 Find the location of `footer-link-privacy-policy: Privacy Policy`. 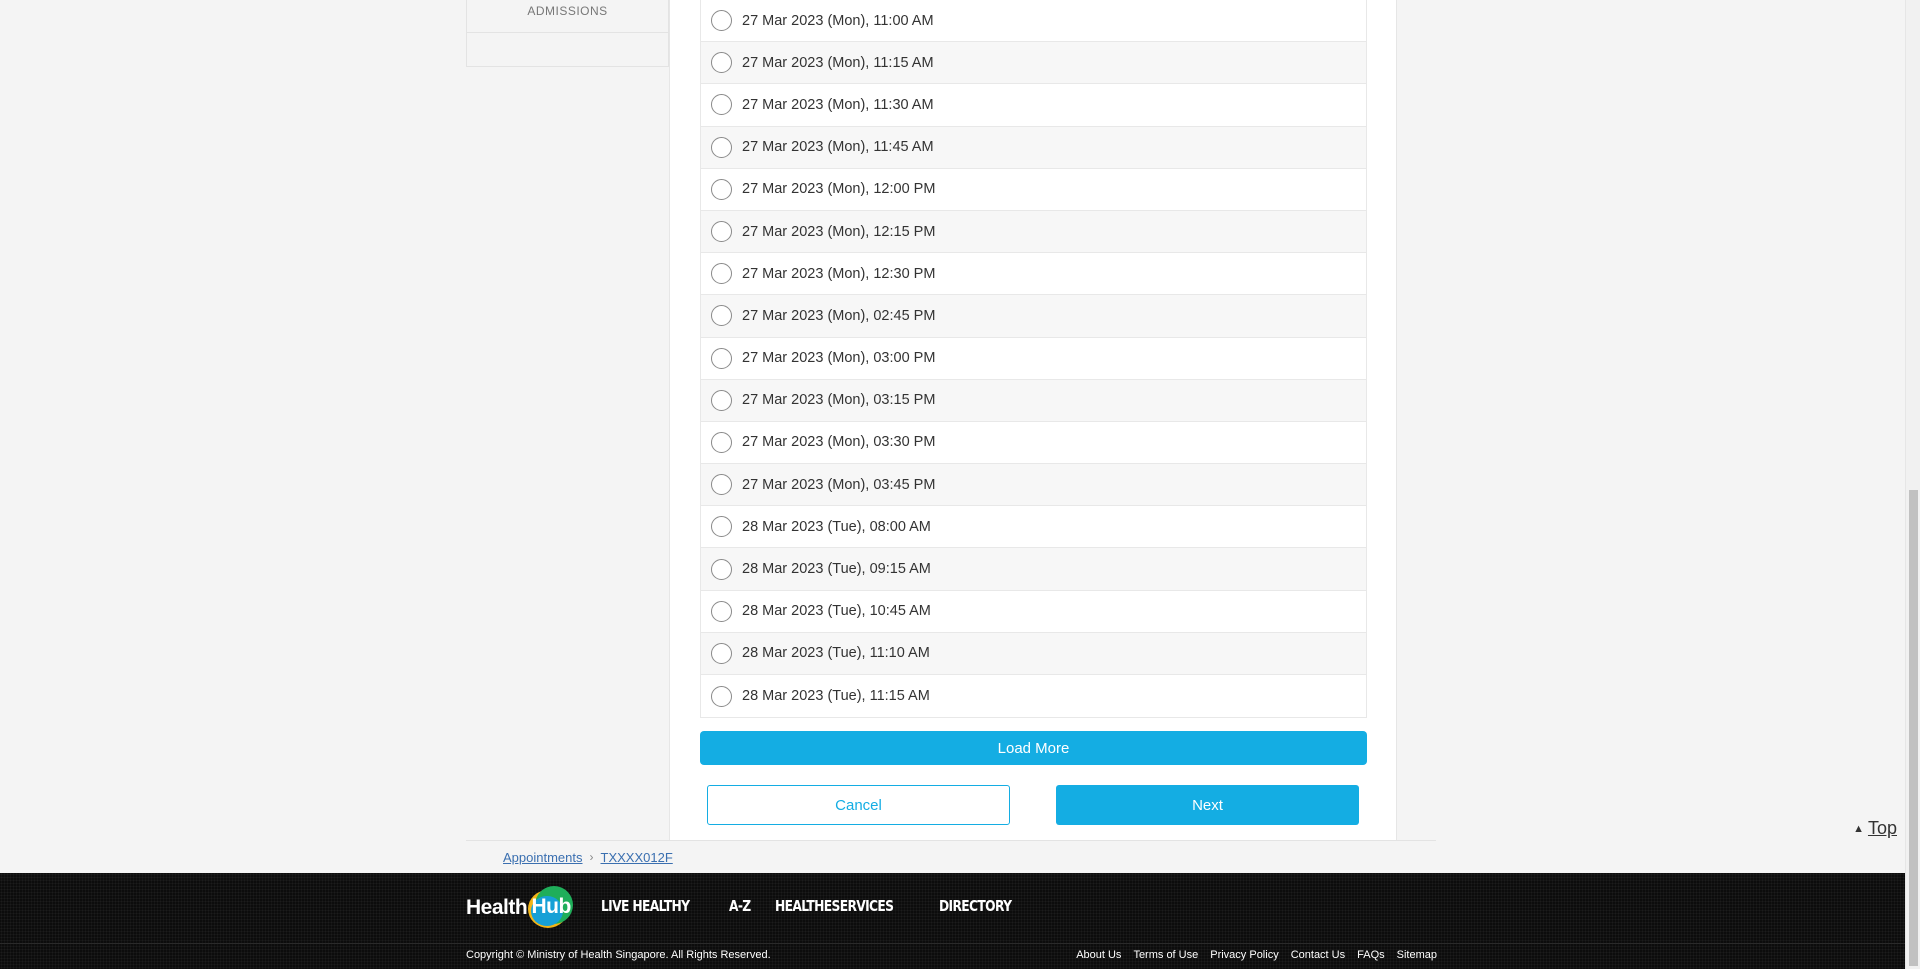

footer-link-privacy-policy: Privacy Policy is located at coordinates (1244, 955).